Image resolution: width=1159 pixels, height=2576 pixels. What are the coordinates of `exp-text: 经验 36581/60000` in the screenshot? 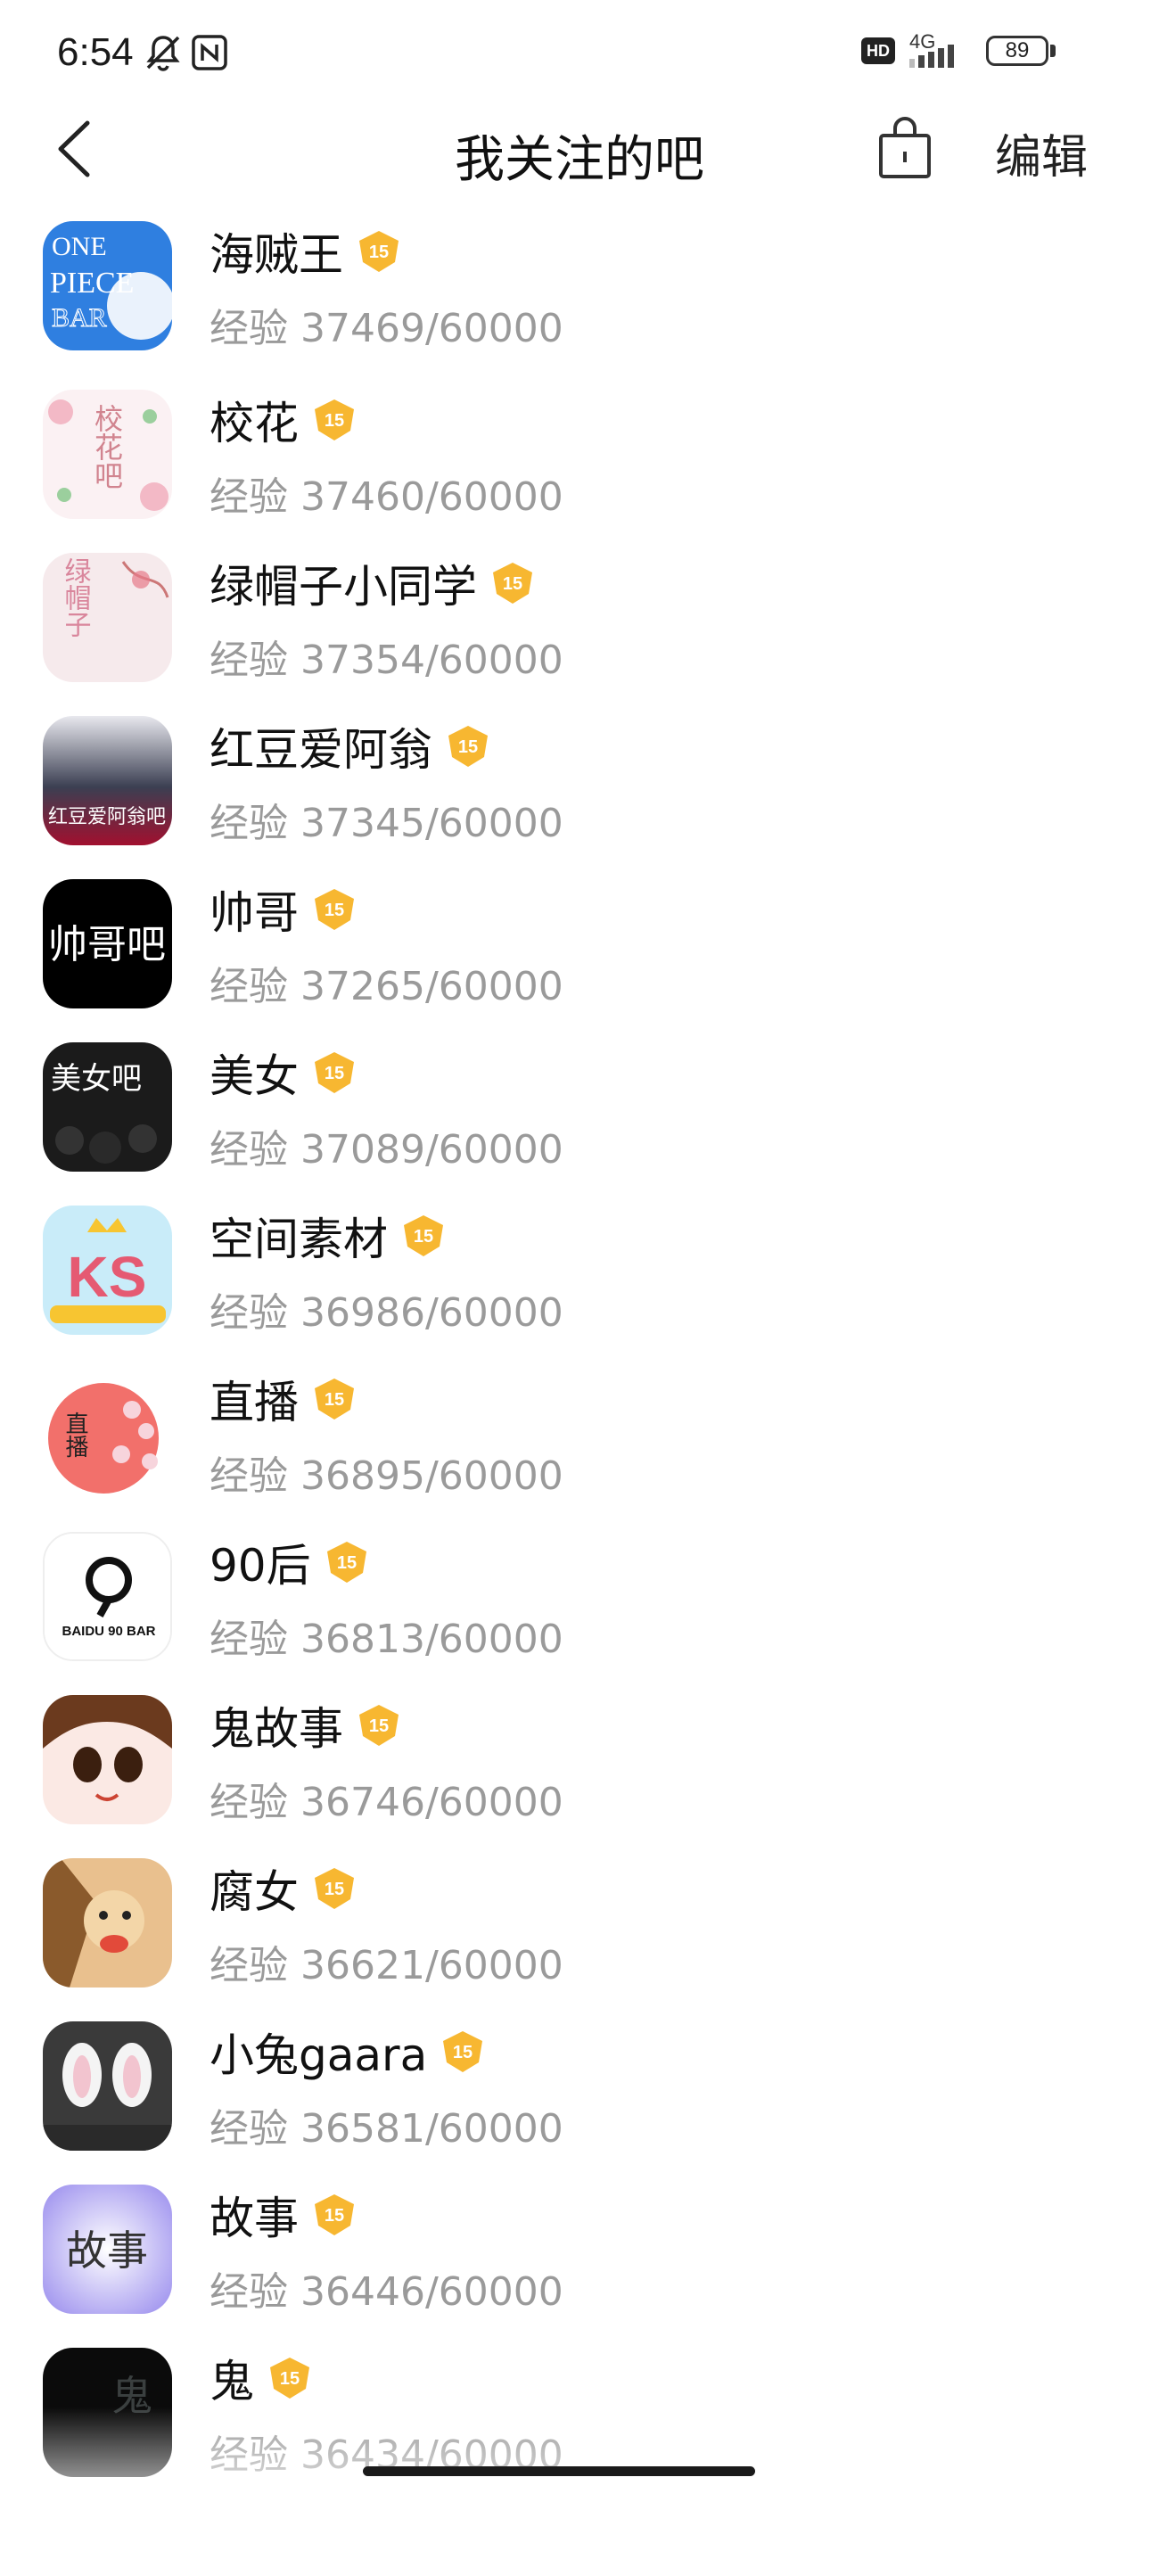 It's located at (386, 2124).